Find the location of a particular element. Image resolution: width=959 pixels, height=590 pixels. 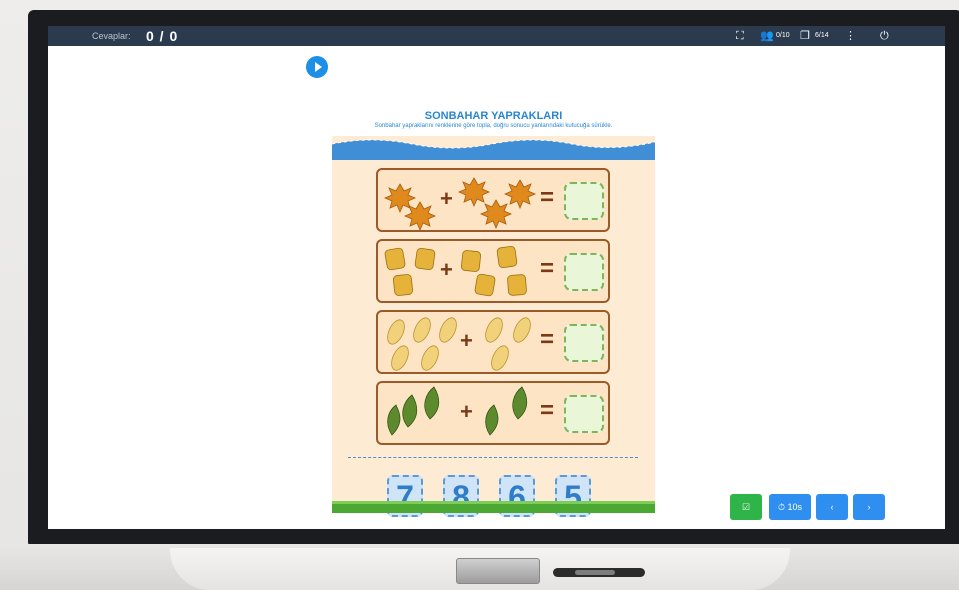

power-icon: ⏻ is located at coordinates (884, 36).